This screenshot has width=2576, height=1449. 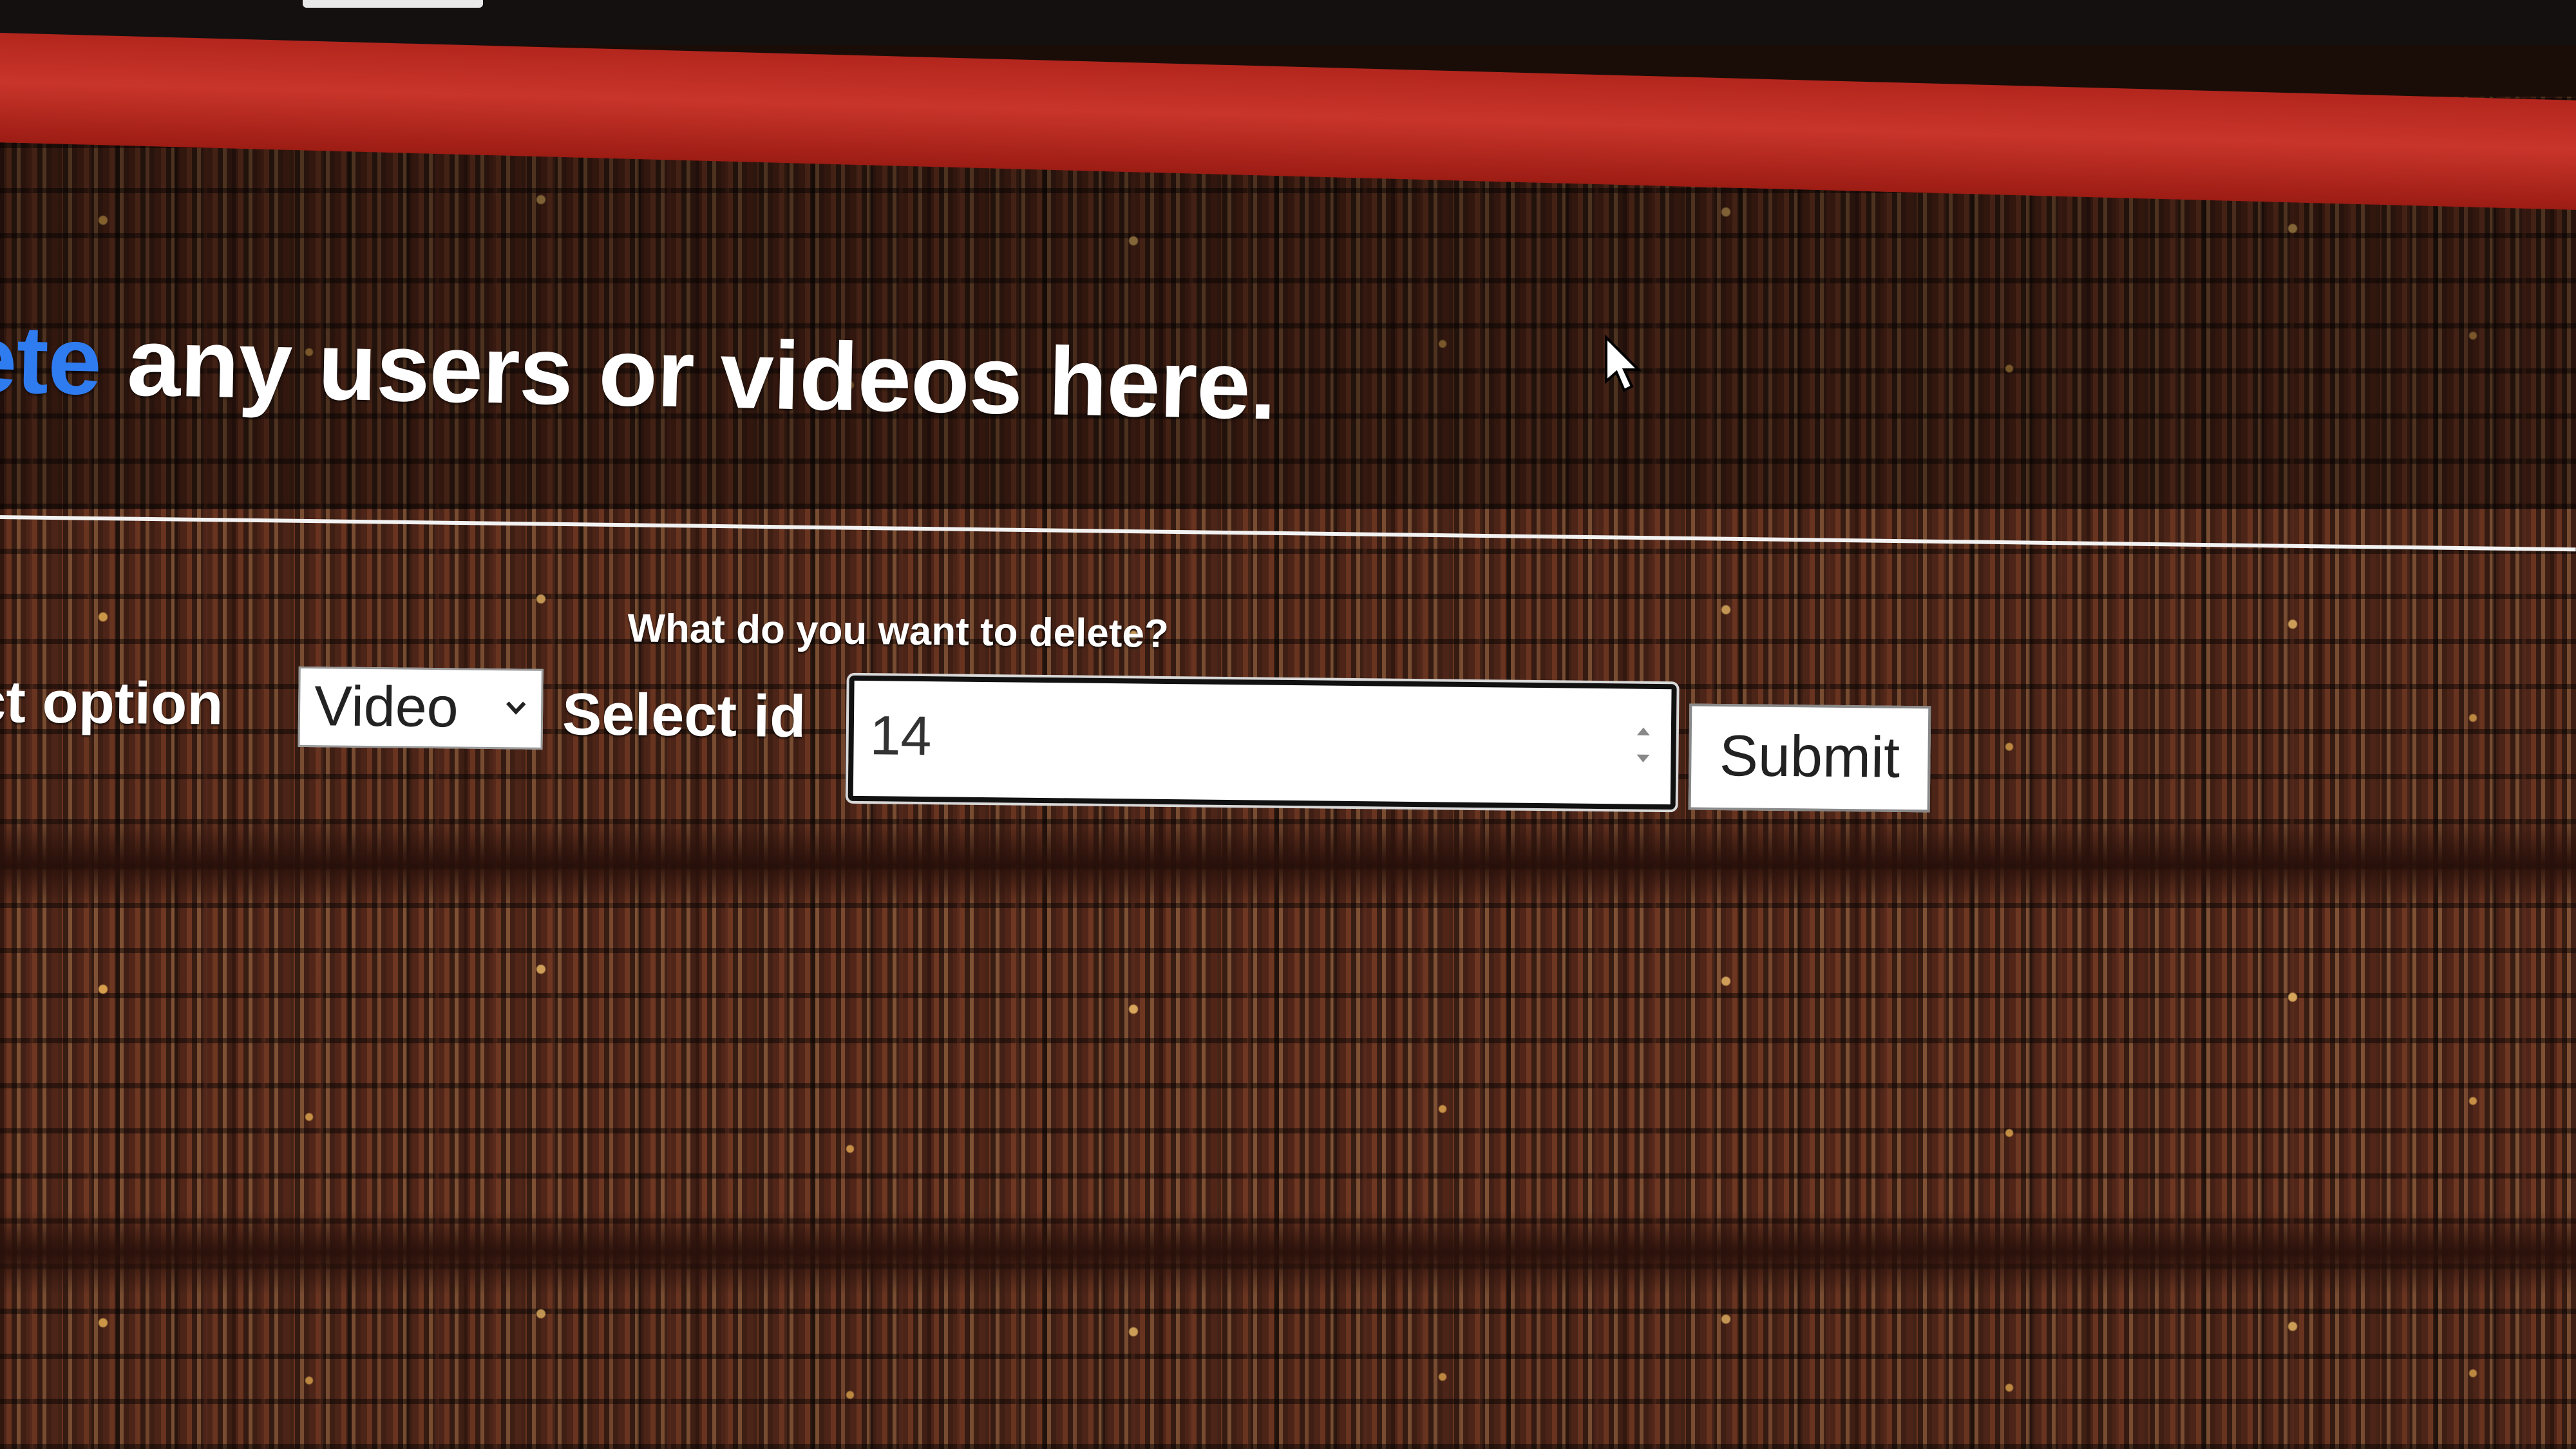 I want to click on shelf-shadow, so click(x=1288, y=1253).